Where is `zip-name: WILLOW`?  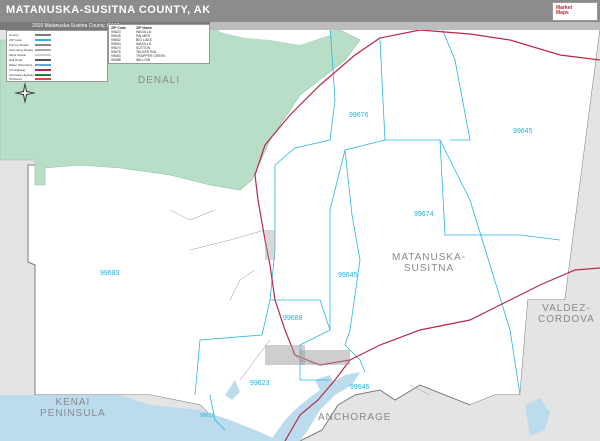
zip-name: WILLOW is located at coordinates (143, 60).